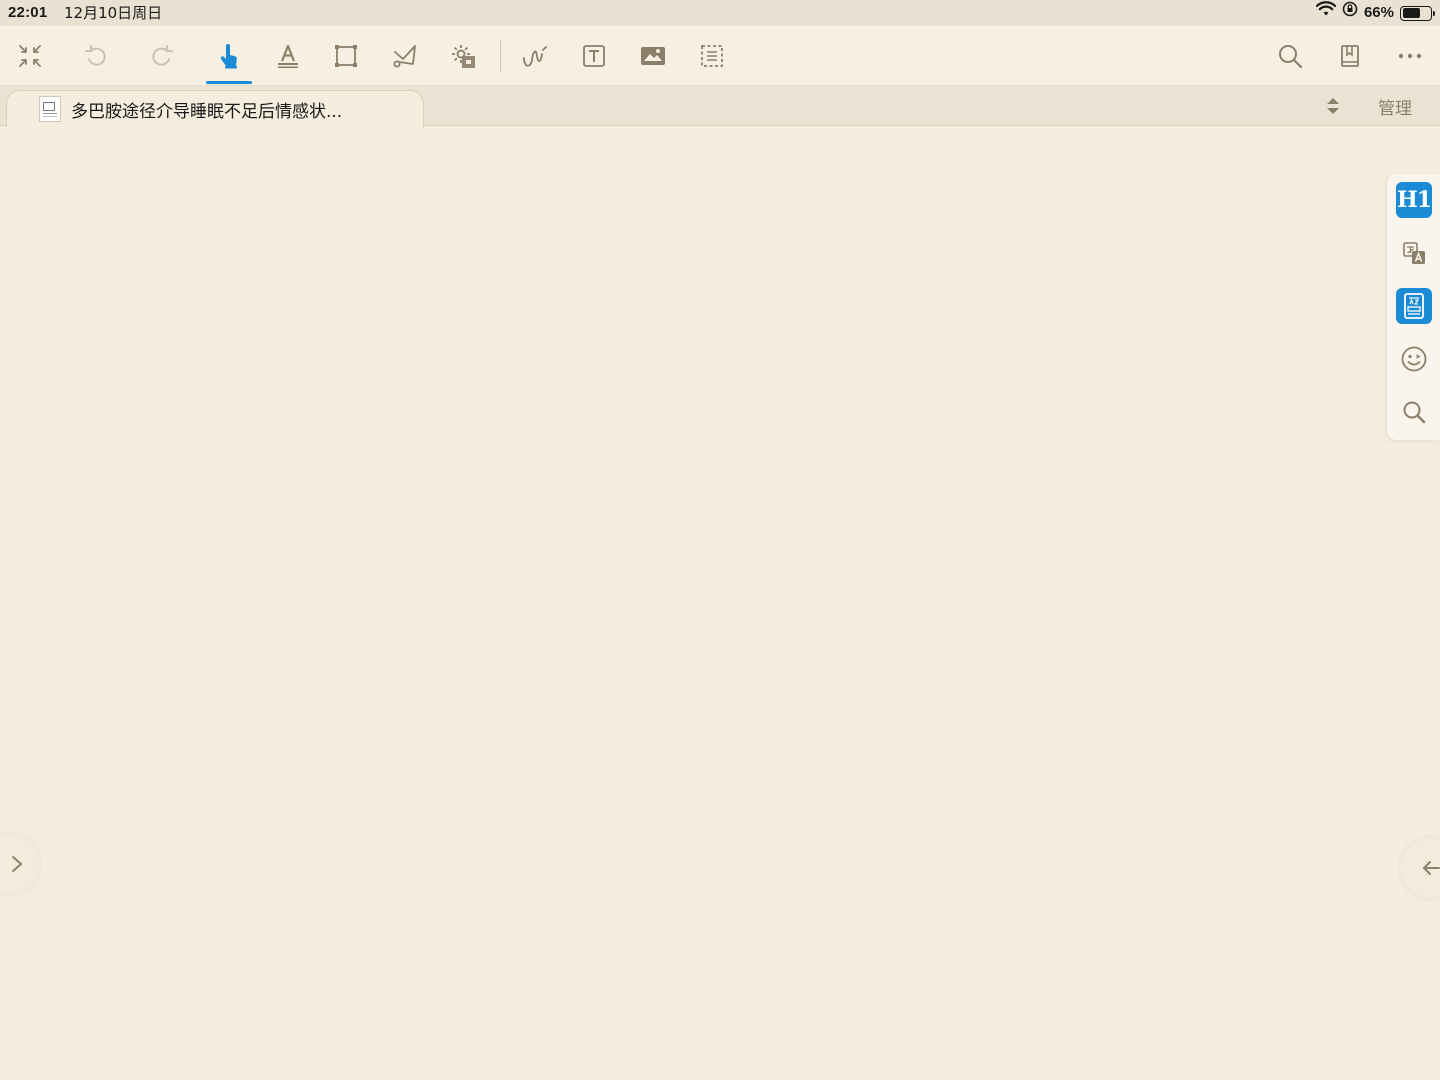  I want to click on status-time: 22:01, so click(28, 12).